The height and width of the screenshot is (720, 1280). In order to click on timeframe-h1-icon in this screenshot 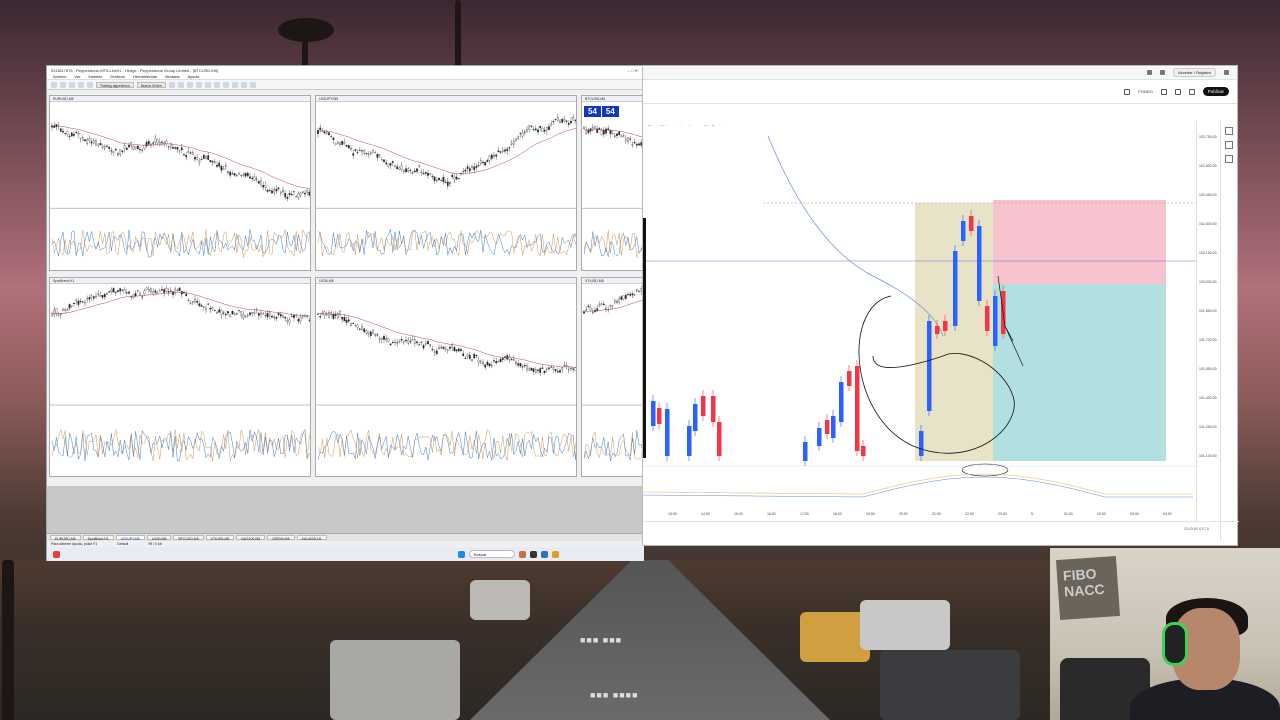, I will do `click(252, 84)`.